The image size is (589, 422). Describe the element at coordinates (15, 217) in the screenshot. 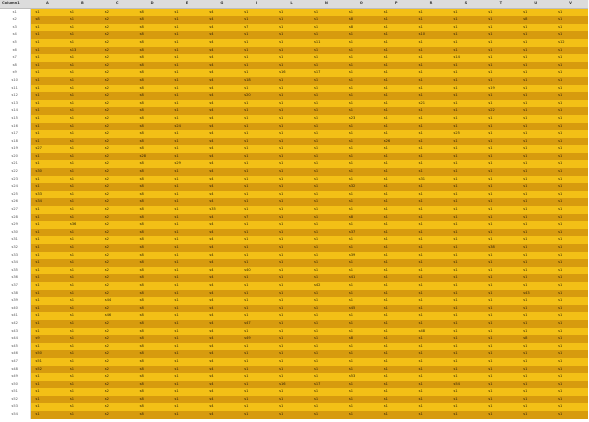

I see `row-header: s28` at that location.